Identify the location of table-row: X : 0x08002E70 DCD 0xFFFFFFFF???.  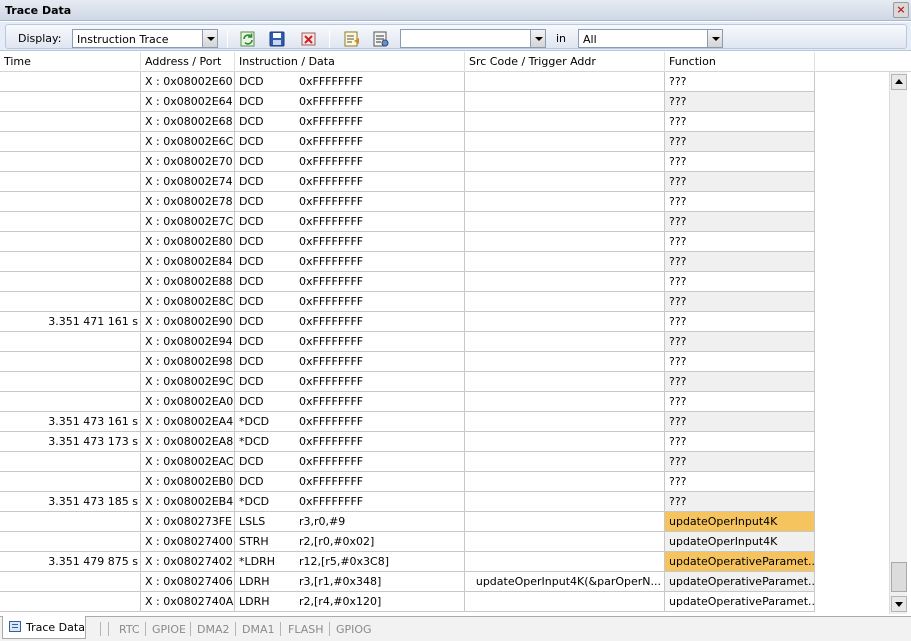
(444, 162).